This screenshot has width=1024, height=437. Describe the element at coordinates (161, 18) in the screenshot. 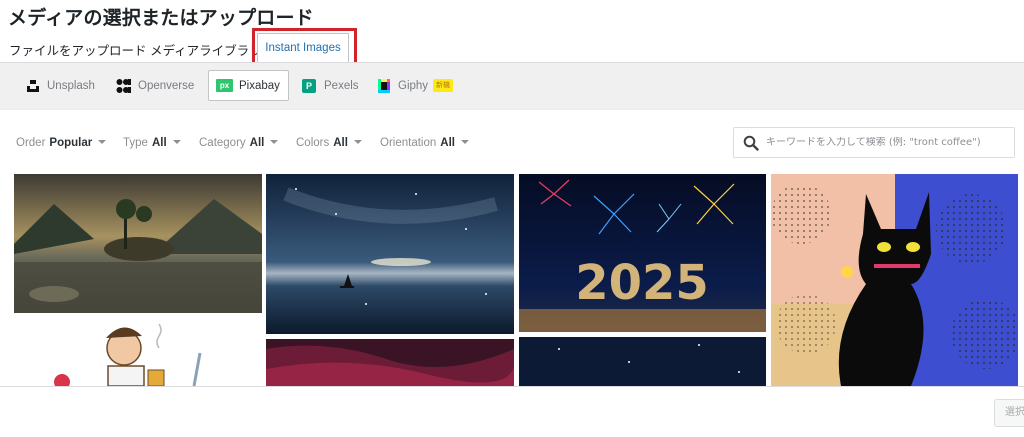

I see `page-title: メディアの選択またはアップロード` at that location.